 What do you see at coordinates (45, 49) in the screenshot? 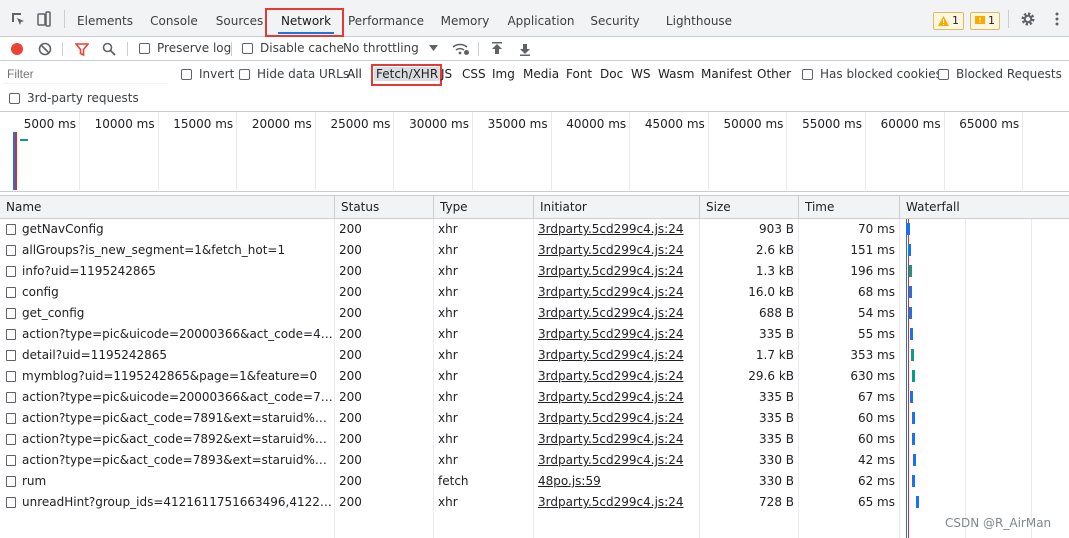
I see `clear-icon` at bounding box center [45, 49].